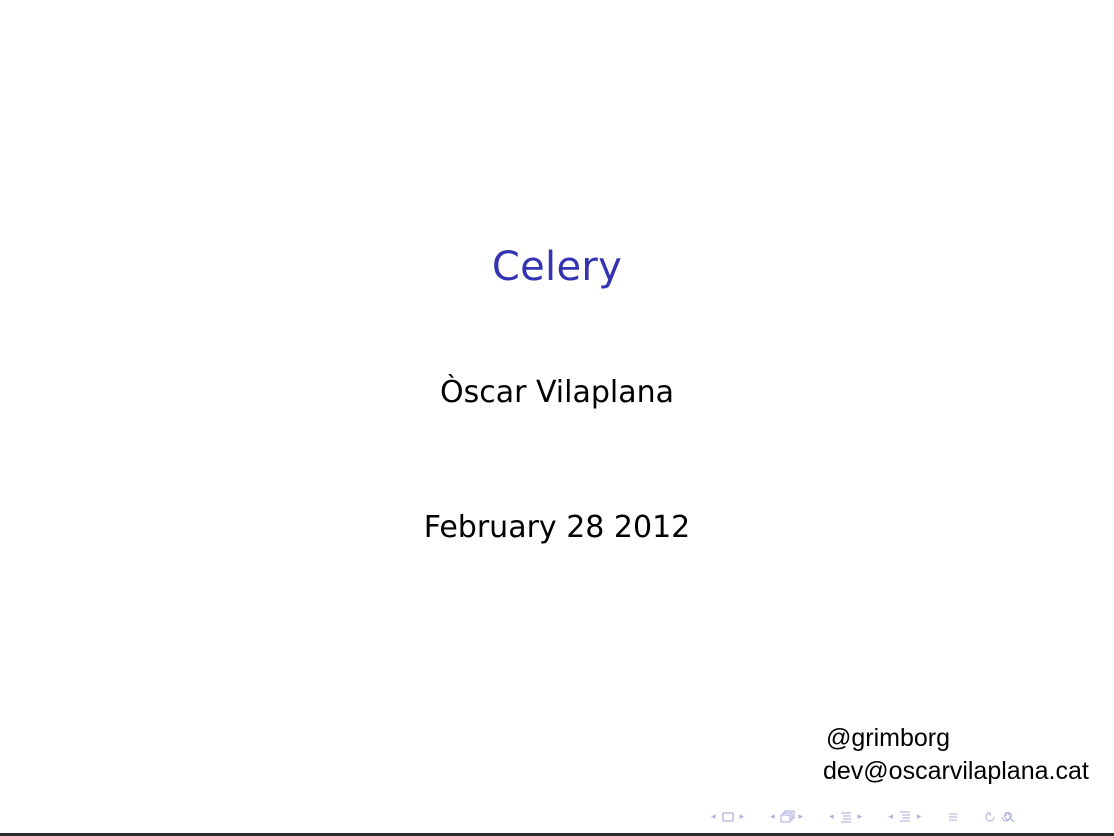 The height and width of the screenshot is (836, 1114). Describe the element at coordinates (919, 817) in the screenshot. I see `next-subsubsection-arrow-icon: ▸` at that location.